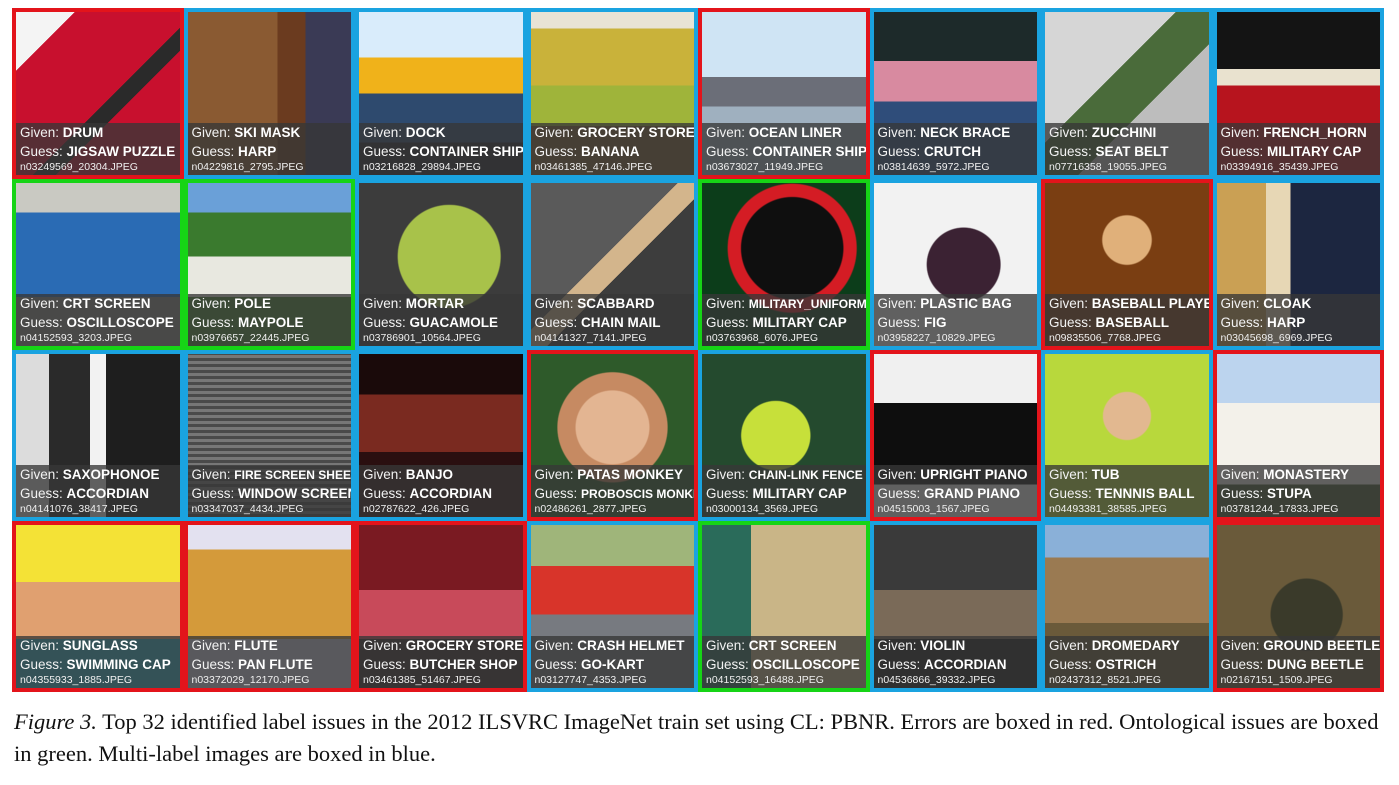 This screenshot has width=1399, height=785. I want to click on given-value: GROCERY STORE, so click(464, 645).